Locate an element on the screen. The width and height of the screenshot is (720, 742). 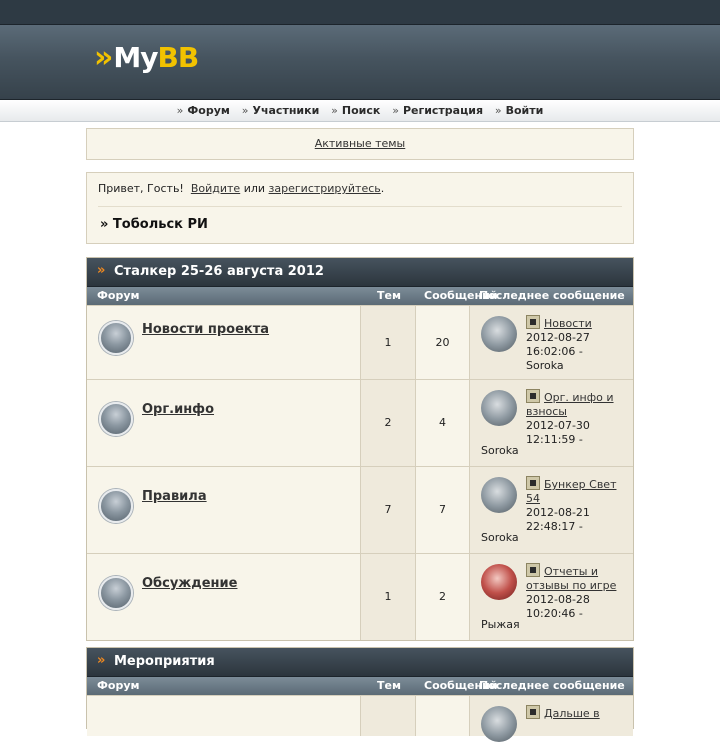
last-post-info: Новости 2012-08-27 16:02:06 - Soroka is located at coordinates (576, 344).